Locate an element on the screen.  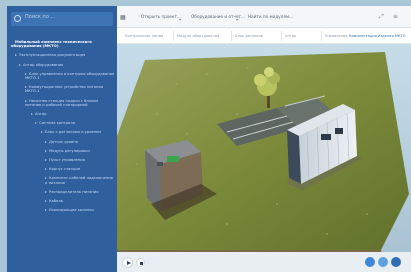
filter-item: Управление is located at coordinates (336, 36).